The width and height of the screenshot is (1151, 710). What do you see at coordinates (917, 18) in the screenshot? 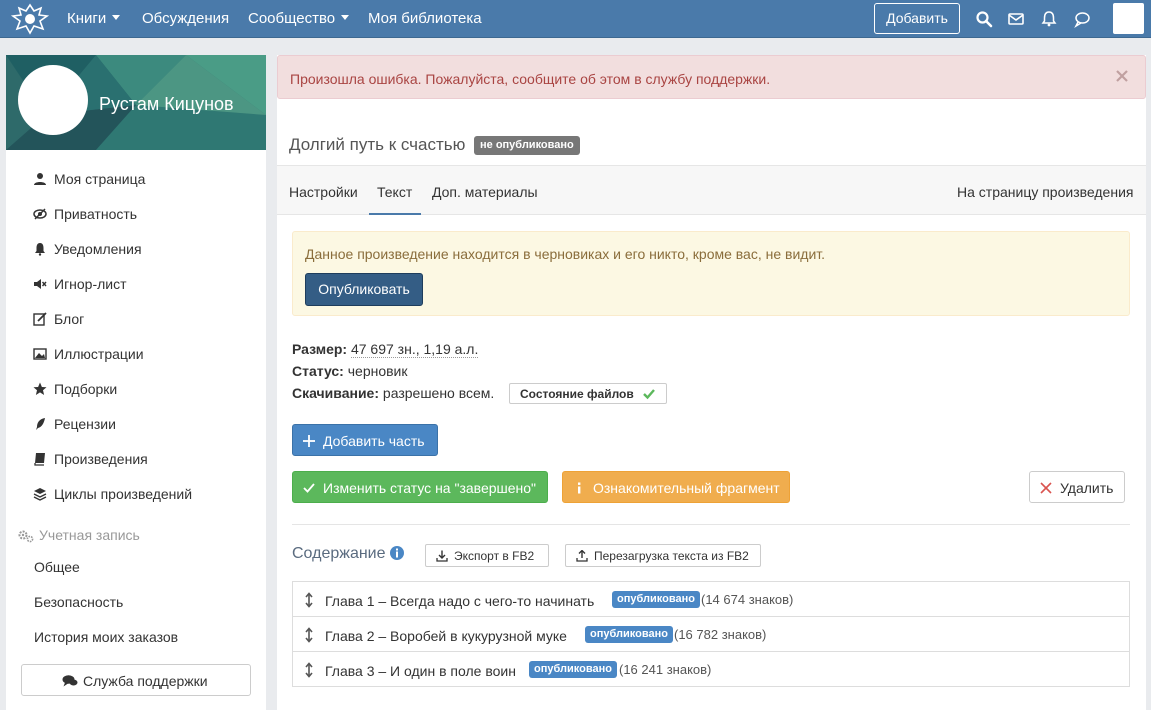
I see `add-button: Добавить` at bounding box center [917, 18].